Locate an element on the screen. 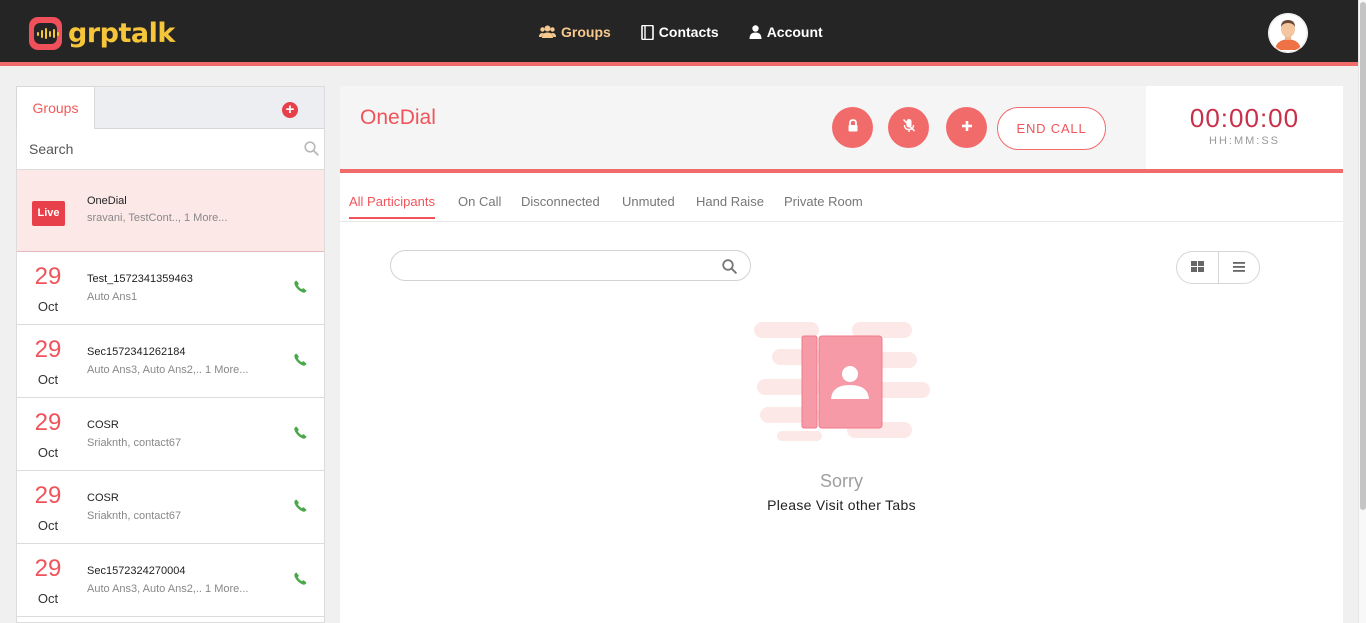  tab-hand-raise: Hand Raise is located at coordinates (730, 205).